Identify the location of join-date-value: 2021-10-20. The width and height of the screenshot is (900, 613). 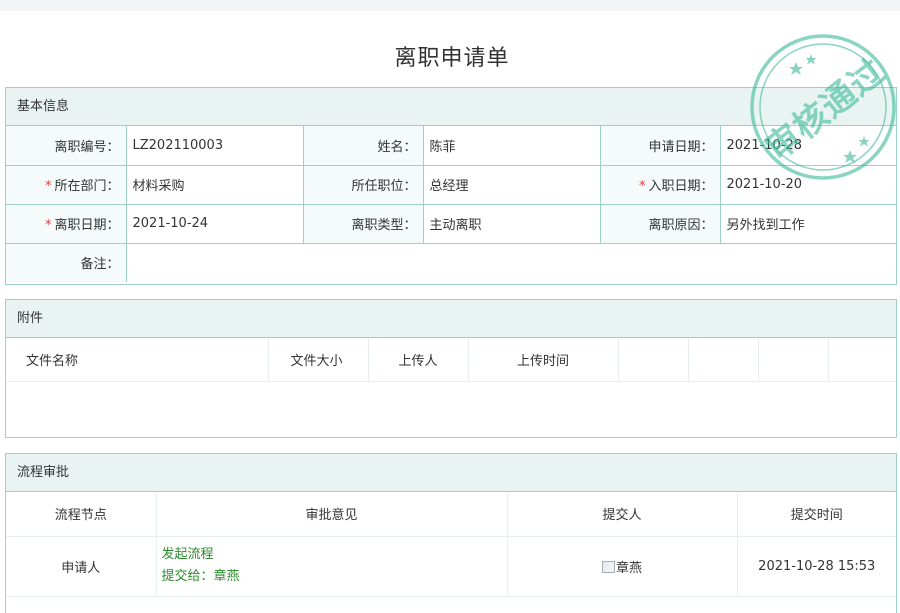
(807, 184).